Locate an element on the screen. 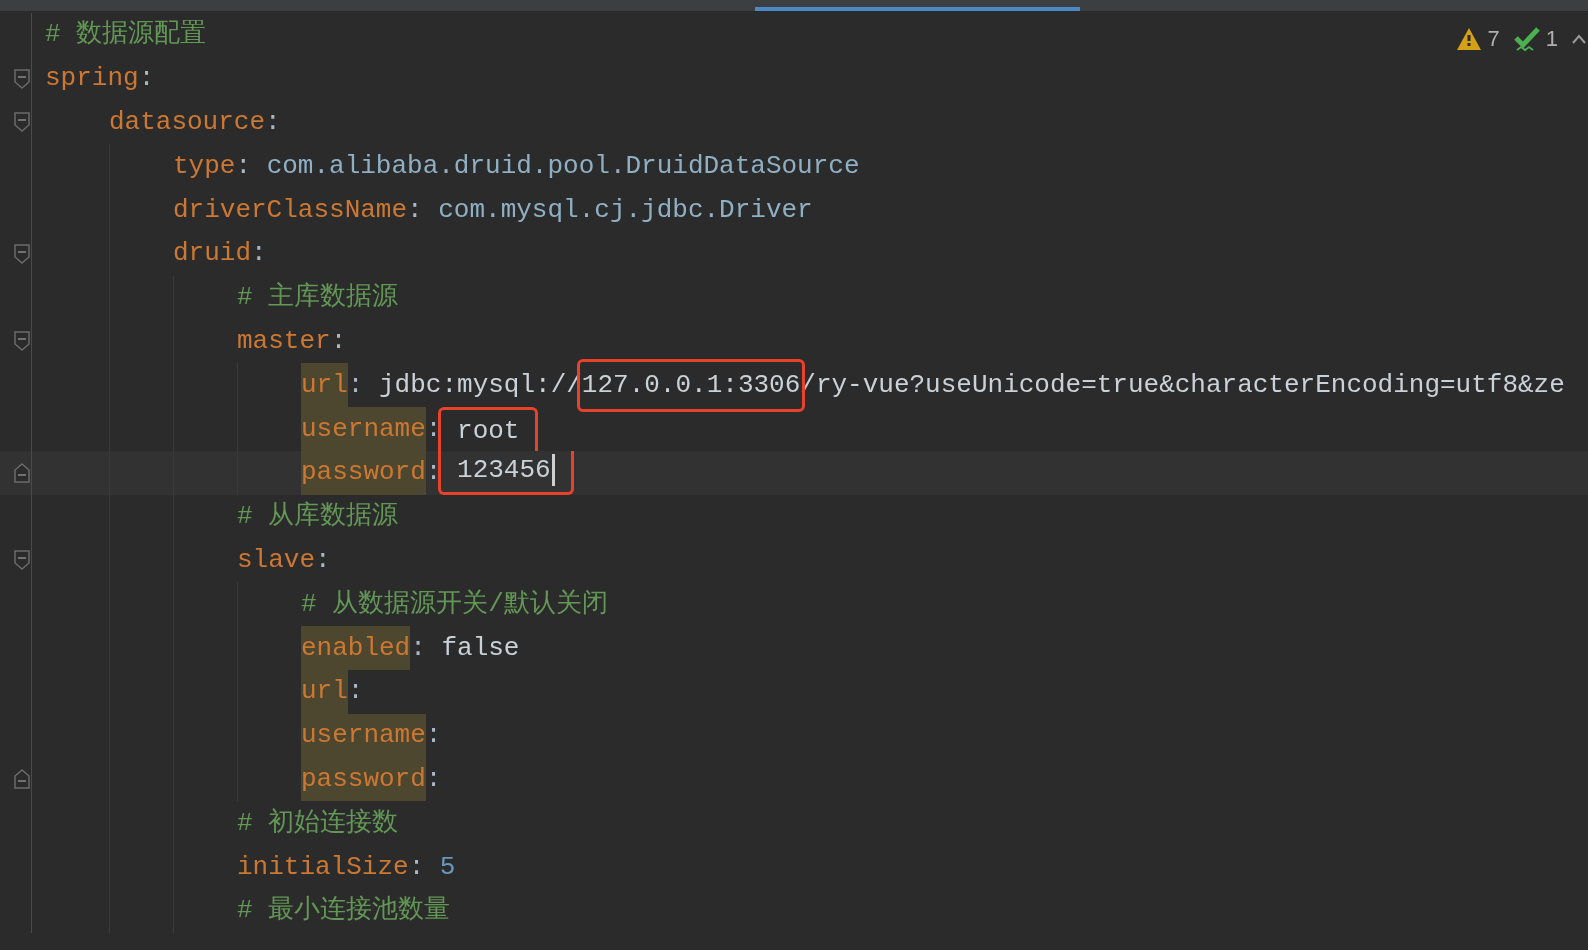  passed-count: 1 is located at coordinates (1551, 39).